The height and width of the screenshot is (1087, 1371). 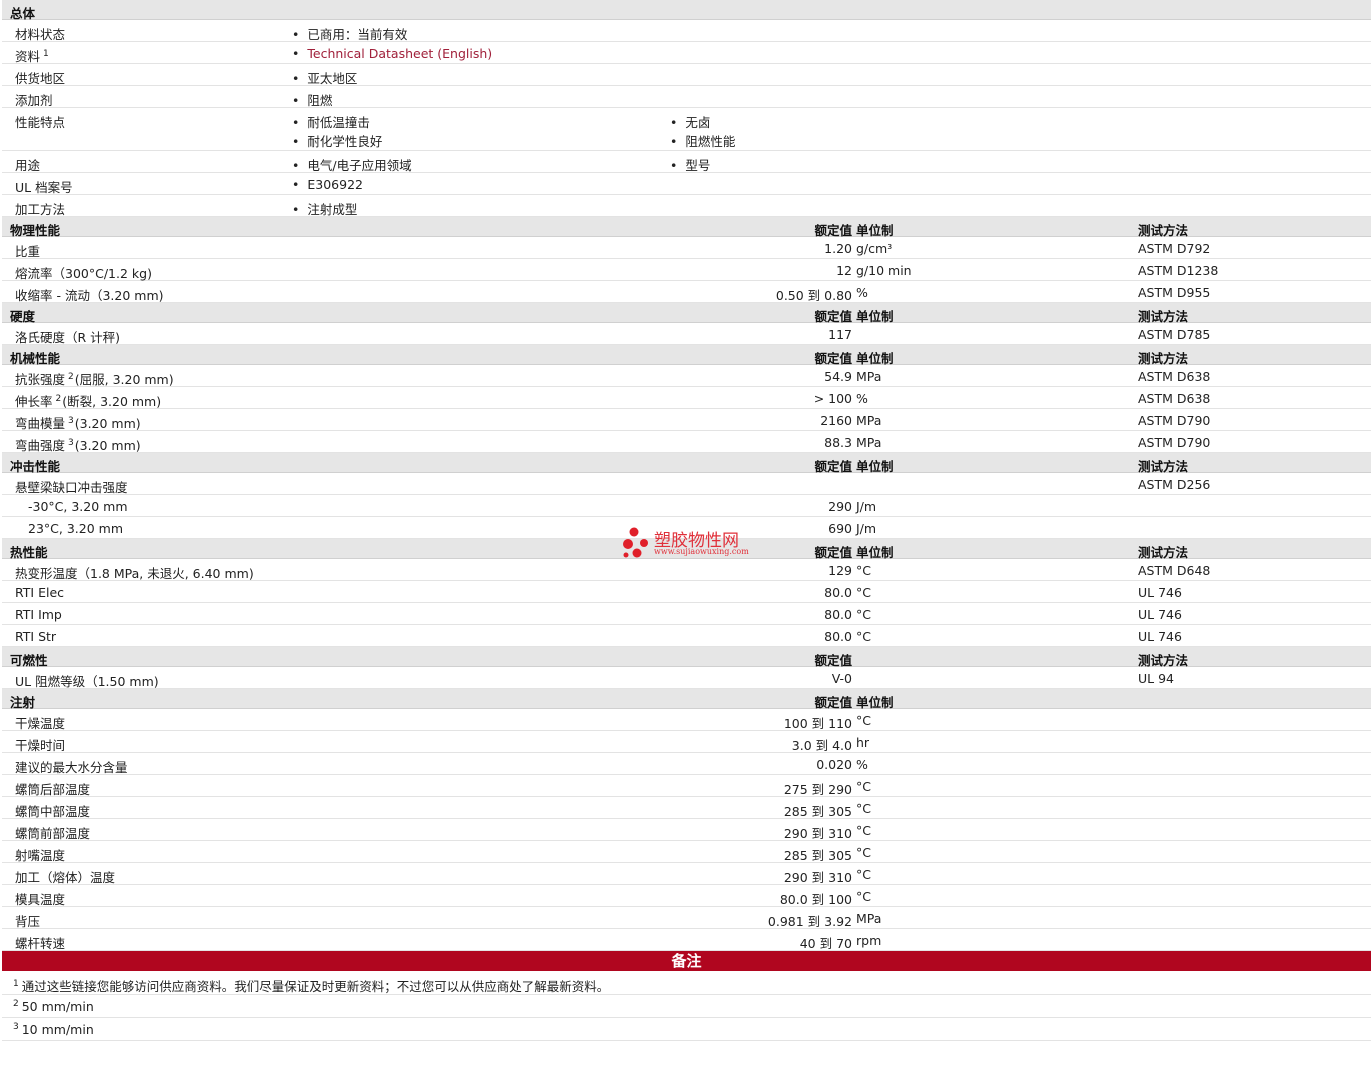 What do you see at coordinates (686, 334) in the screenshot?
I see `hardness-rows: 洛氏硬度（R 计秤) 117 ASTM D785` at bounding box center [686, 334].